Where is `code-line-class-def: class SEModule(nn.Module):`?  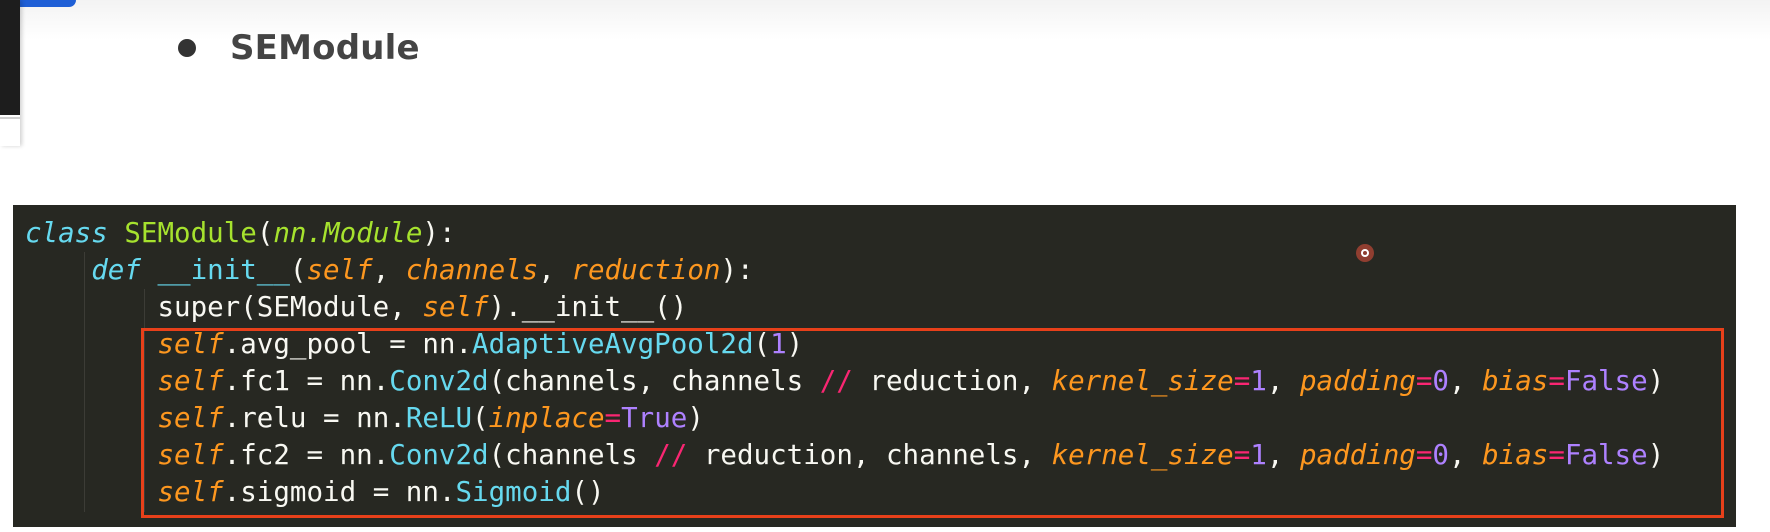
code-line-class-def: class SEModule(nn.Module): is located at coordinates (240, 233).